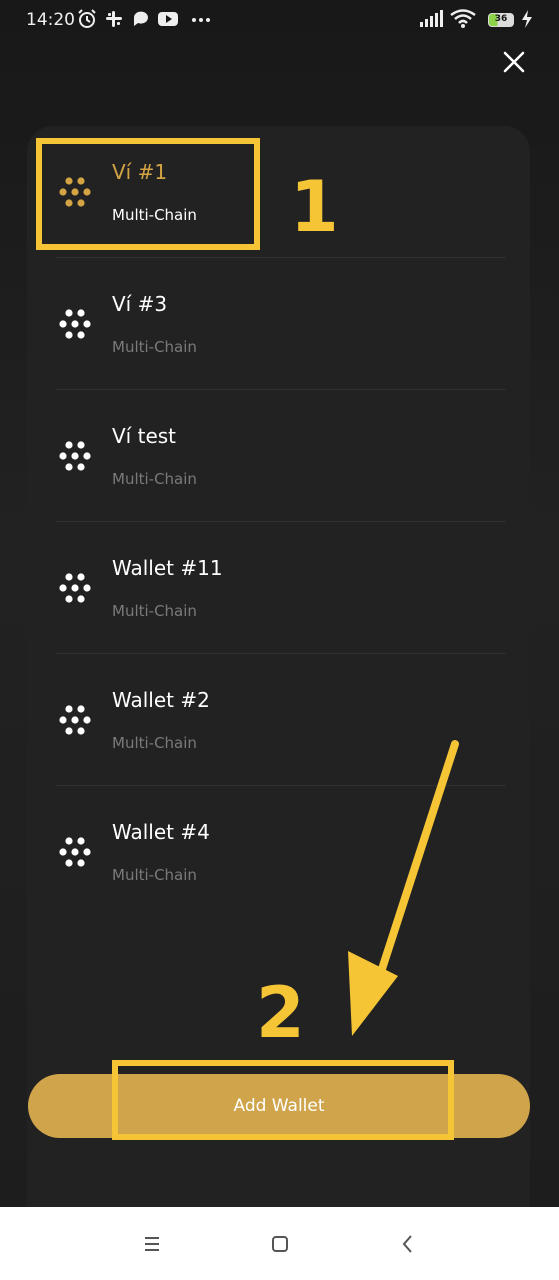 The height and width of the screenshot is (1280, 559). I want to click on charging-icon, so click(527, 19).